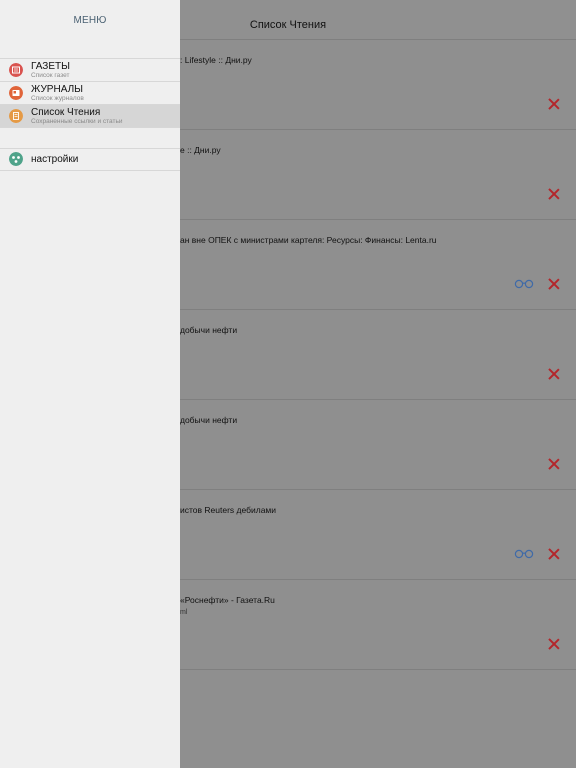 This screenshot has height=768, width=576. Describe the element at coordinates (90, 159) in the screenshot. I see `menu-item-settings: настройки` at that location.